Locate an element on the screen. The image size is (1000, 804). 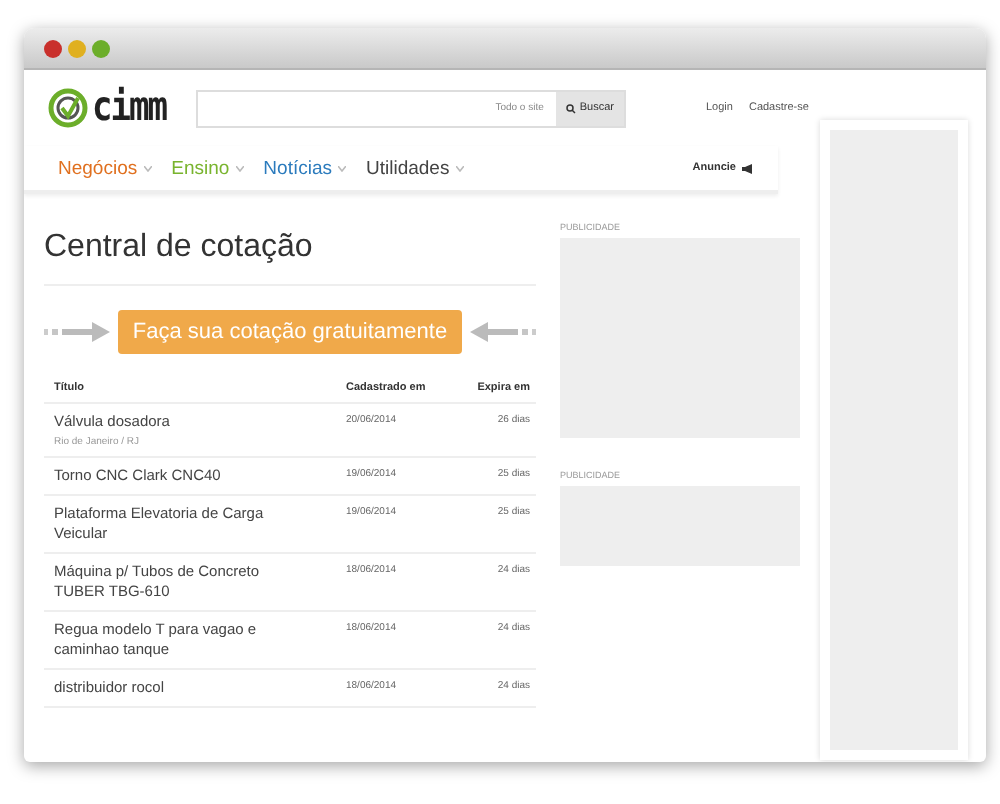
nav-item: Utilidades is located at coordinates (415, 168).